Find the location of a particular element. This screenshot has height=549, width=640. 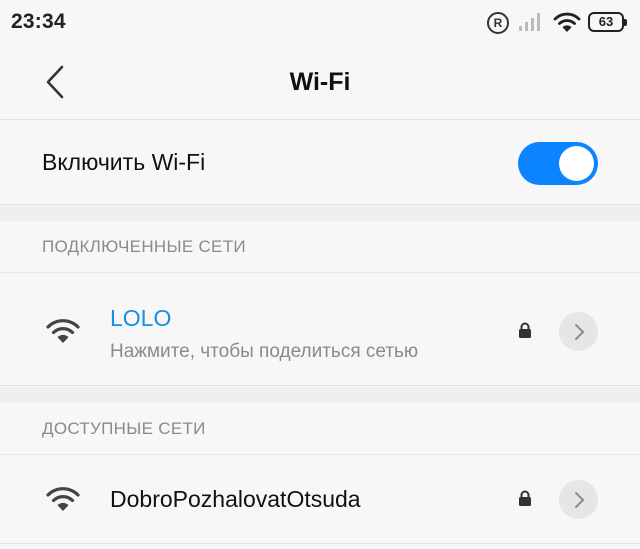

header: Wi-Fi is located at coordinates (320, 83).